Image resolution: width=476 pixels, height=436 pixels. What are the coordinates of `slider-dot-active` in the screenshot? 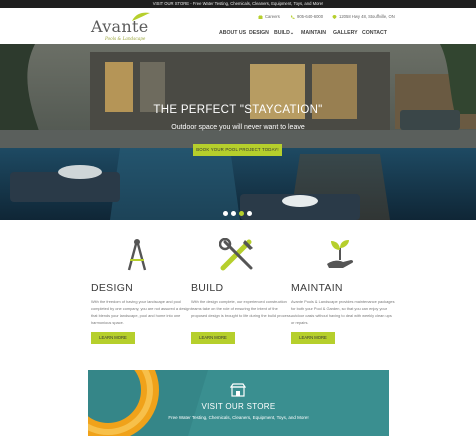 It's located at (241, 213).